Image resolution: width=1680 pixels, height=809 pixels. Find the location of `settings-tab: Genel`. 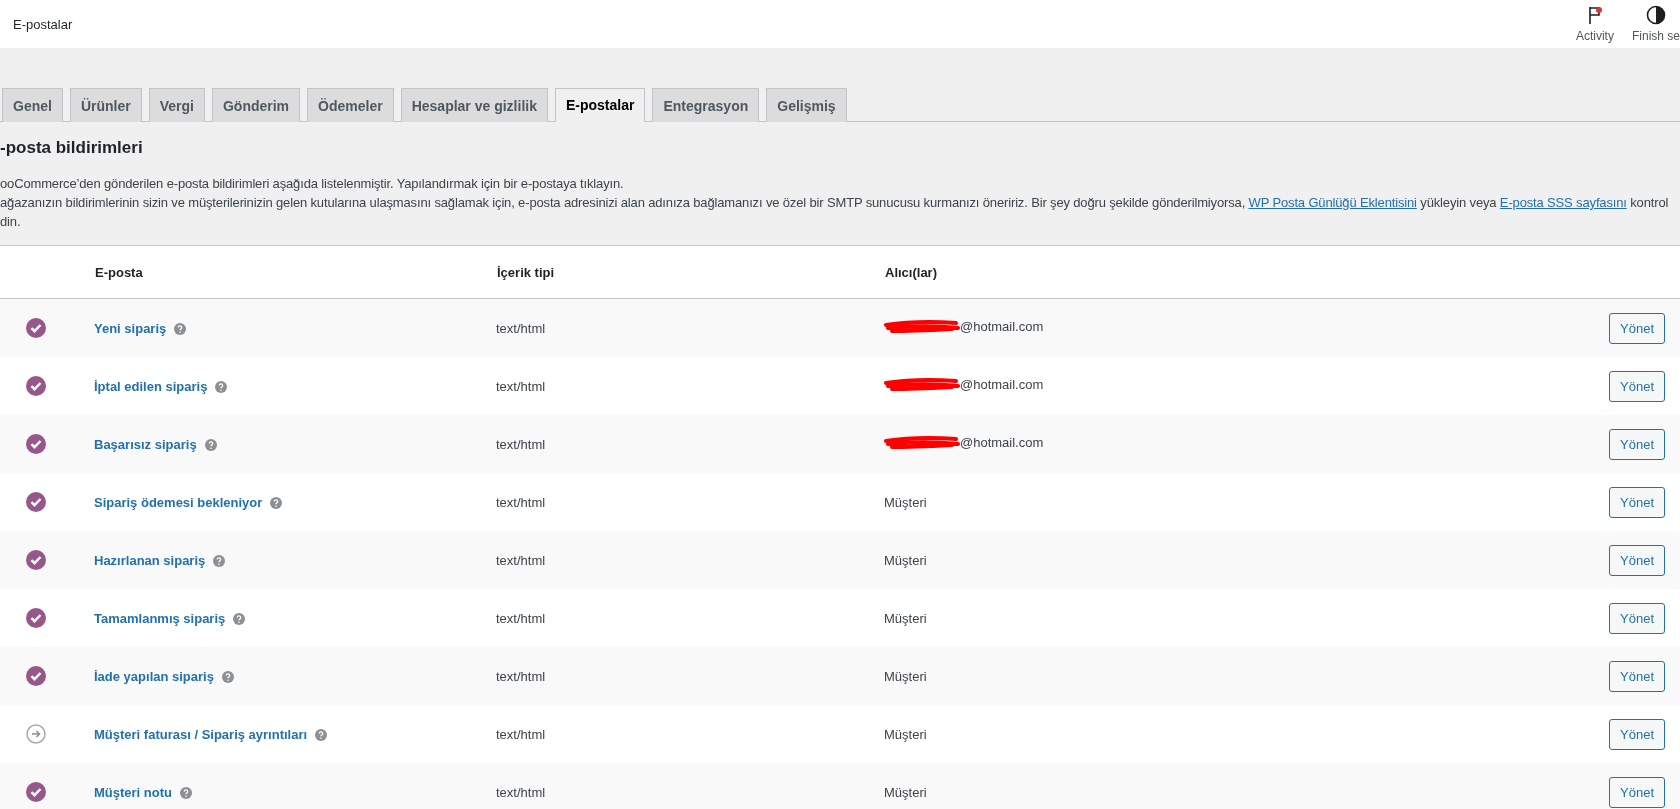

settings-tab: Genel is located at coordinates (32, 105).